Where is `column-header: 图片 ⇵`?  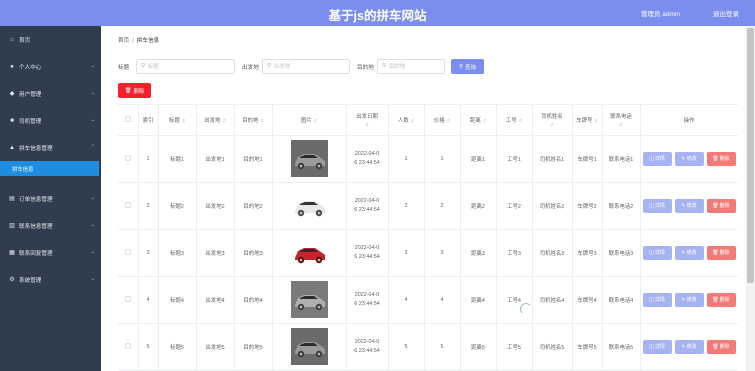
column-header: 图片 ⇵ is located at coordinates (309, 120).